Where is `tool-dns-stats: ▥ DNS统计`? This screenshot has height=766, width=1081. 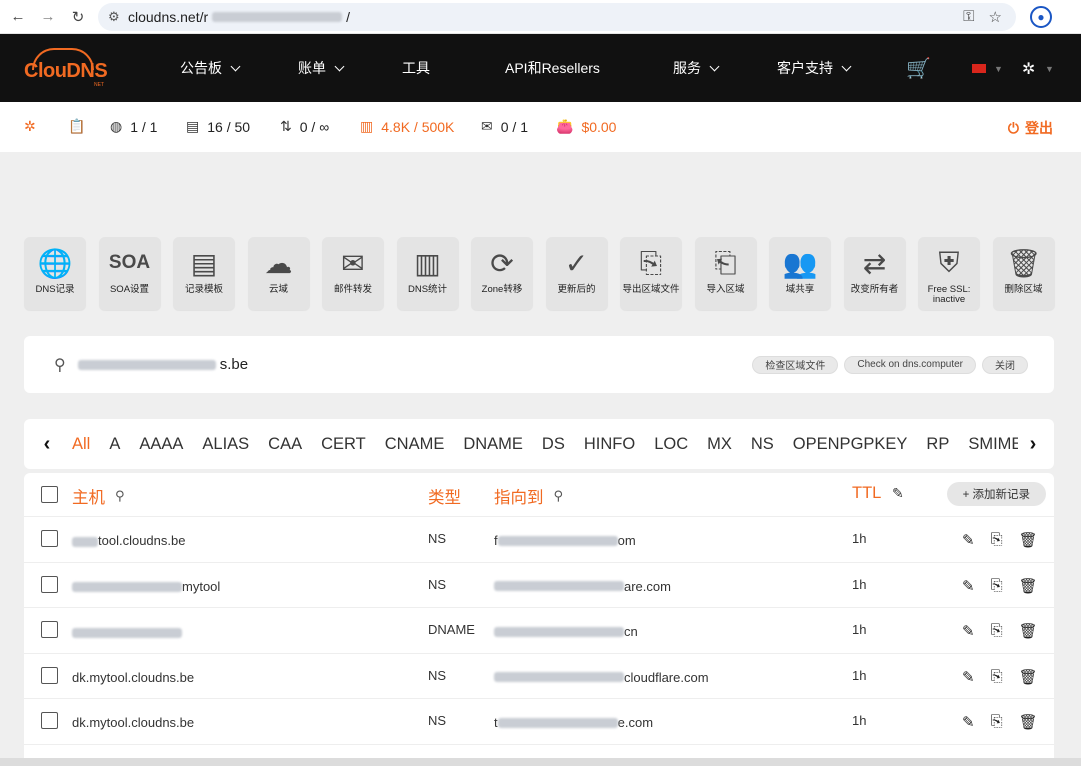 tool-dns-stats: ▥ DNS统计 is located at coordinates (427, 273).